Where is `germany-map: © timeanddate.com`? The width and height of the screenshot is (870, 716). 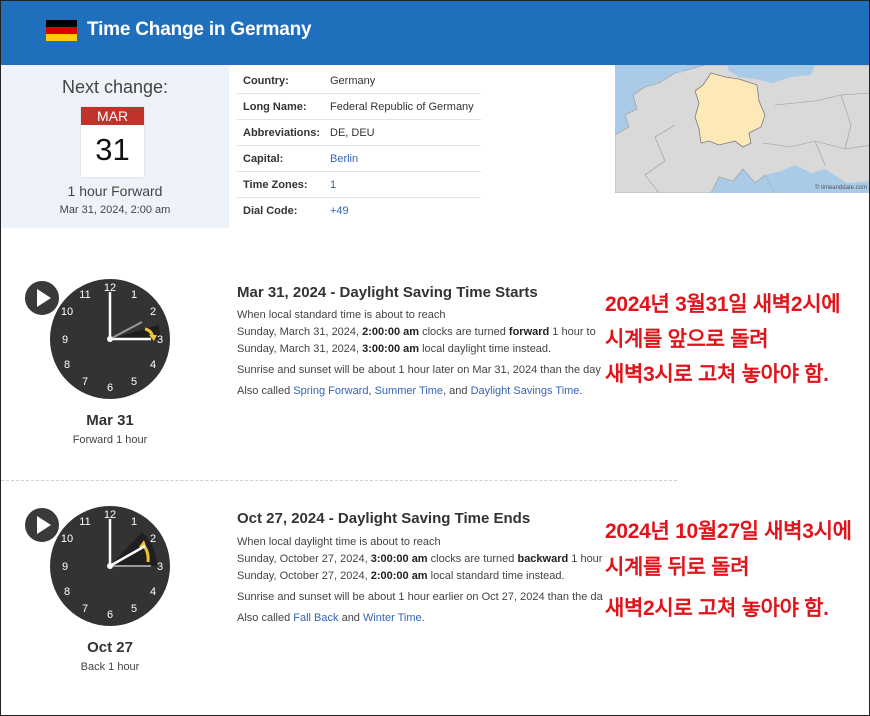
germany-map: © timeanddate.com is located at coordinates (742, 129).